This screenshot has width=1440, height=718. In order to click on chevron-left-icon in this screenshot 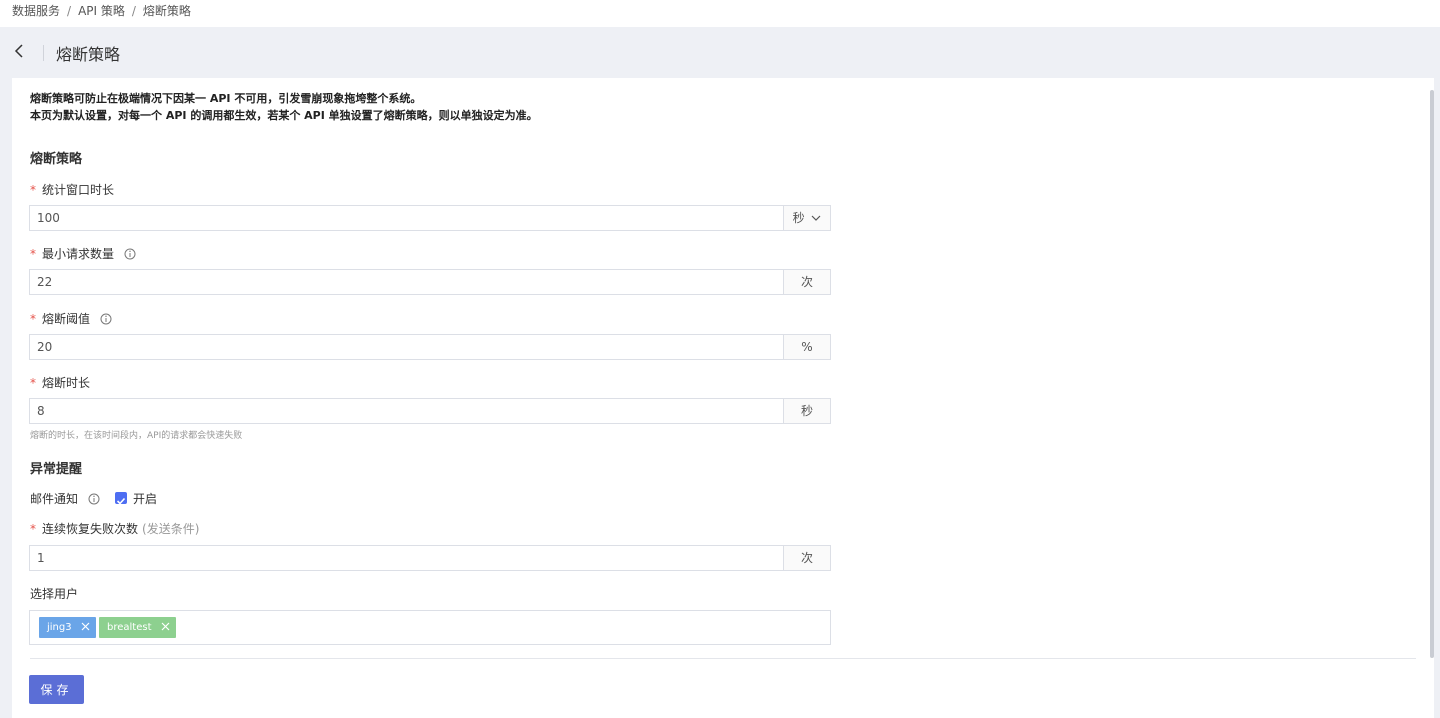, I will do `click(20, 51)`.